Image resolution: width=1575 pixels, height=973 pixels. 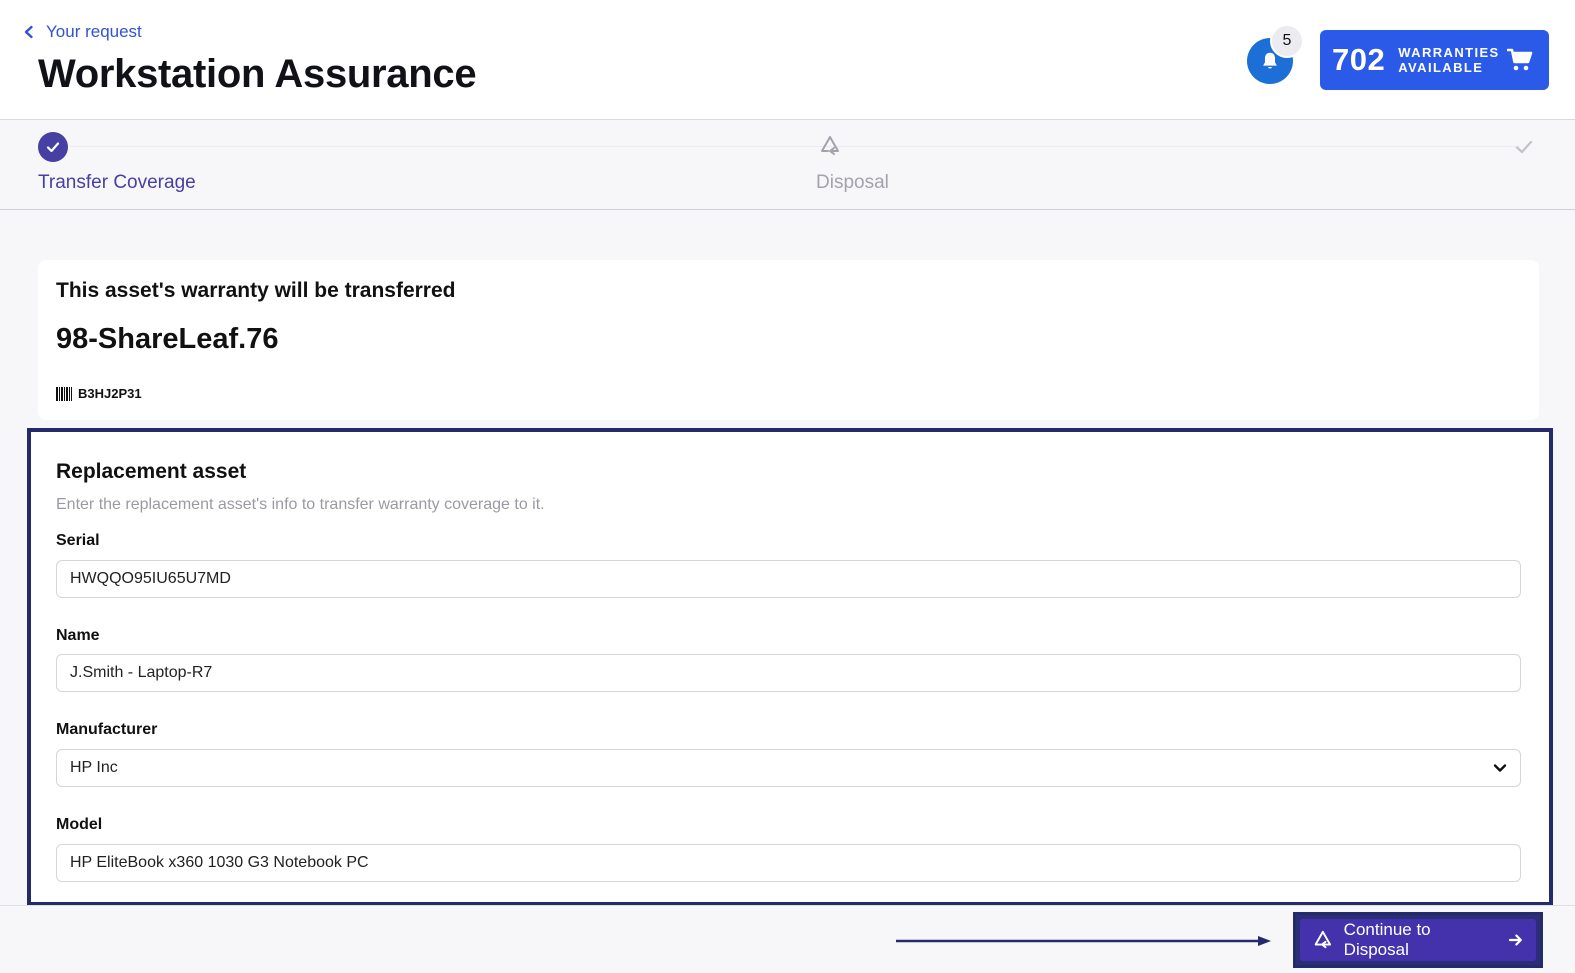 I want to click on continue-highlight: Continue to Disposal, so click(x=1418, y=940).